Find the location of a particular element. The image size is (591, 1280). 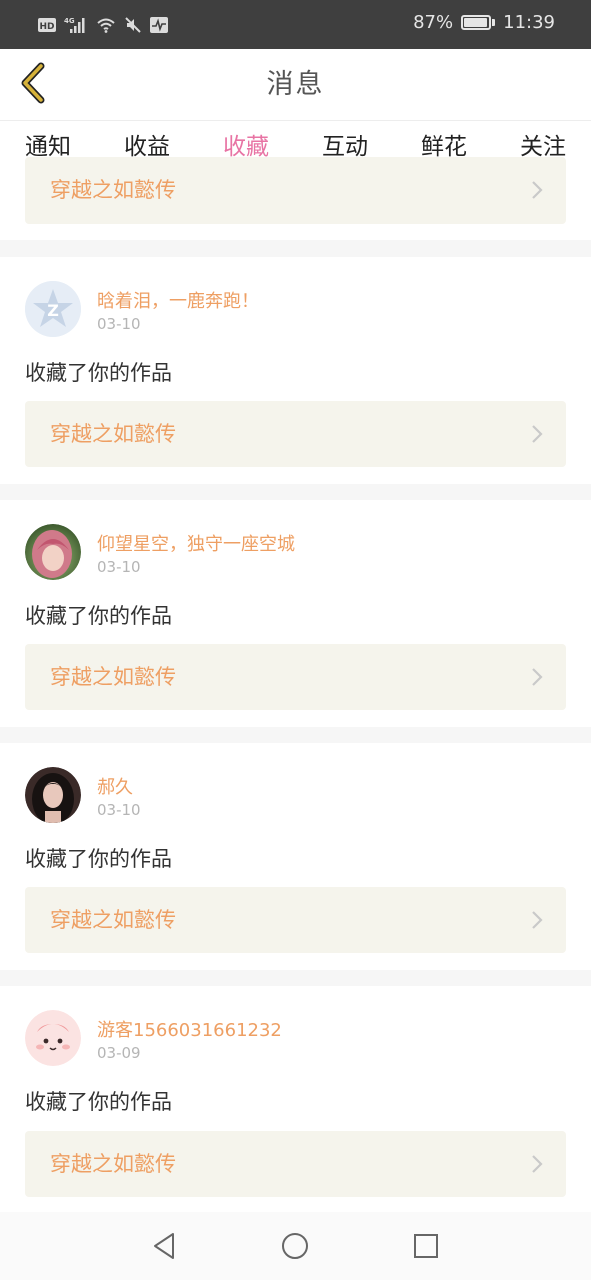

hd-label: HD is located at coordinates (46, 27).